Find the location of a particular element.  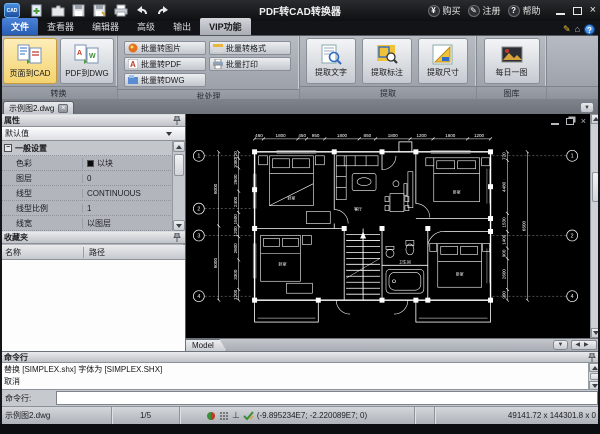

svg-text: 客厅 is located at coordinates (358, 209).